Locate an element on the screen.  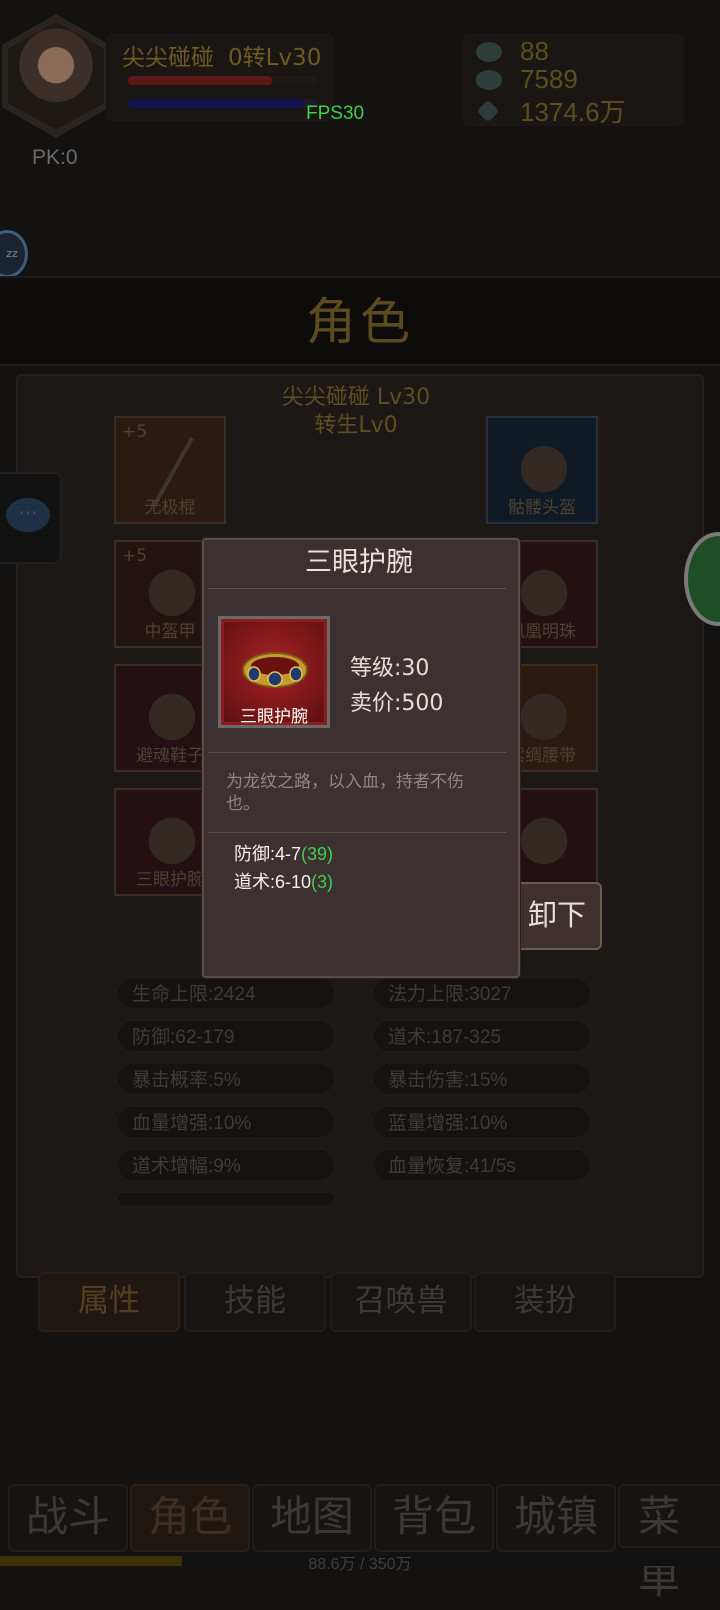
equip-slot-weapon: +5 无极棍 is located at coordinates (170, 470).